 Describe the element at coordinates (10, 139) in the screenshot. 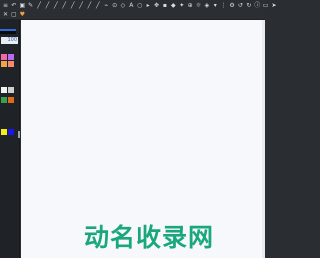

I see `left-sidebar: 100` at that location.